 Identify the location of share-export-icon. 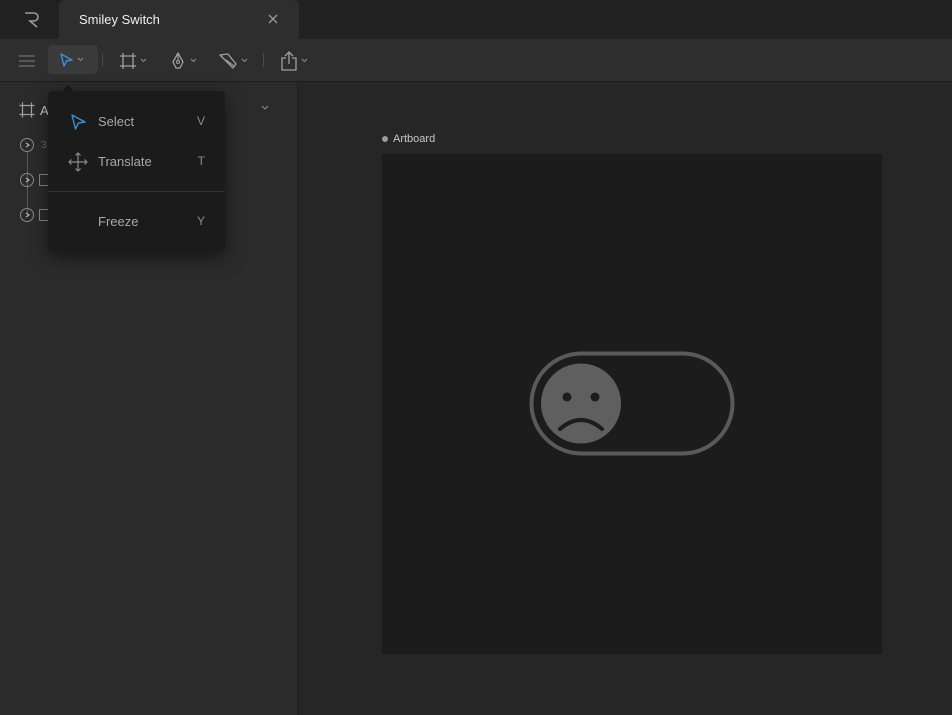
(289, 60).